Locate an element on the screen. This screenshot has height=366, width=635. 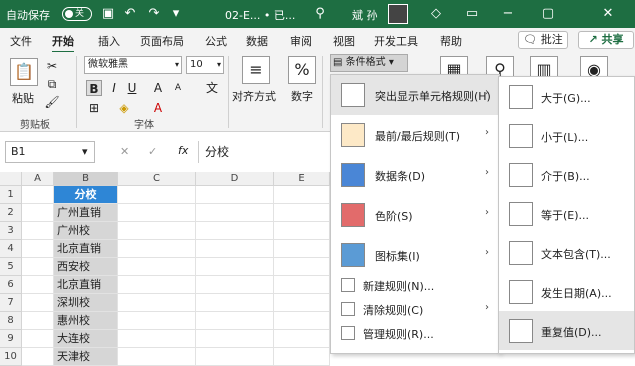
share-button: ↗ 共享 is located at coordinates (606, 40).